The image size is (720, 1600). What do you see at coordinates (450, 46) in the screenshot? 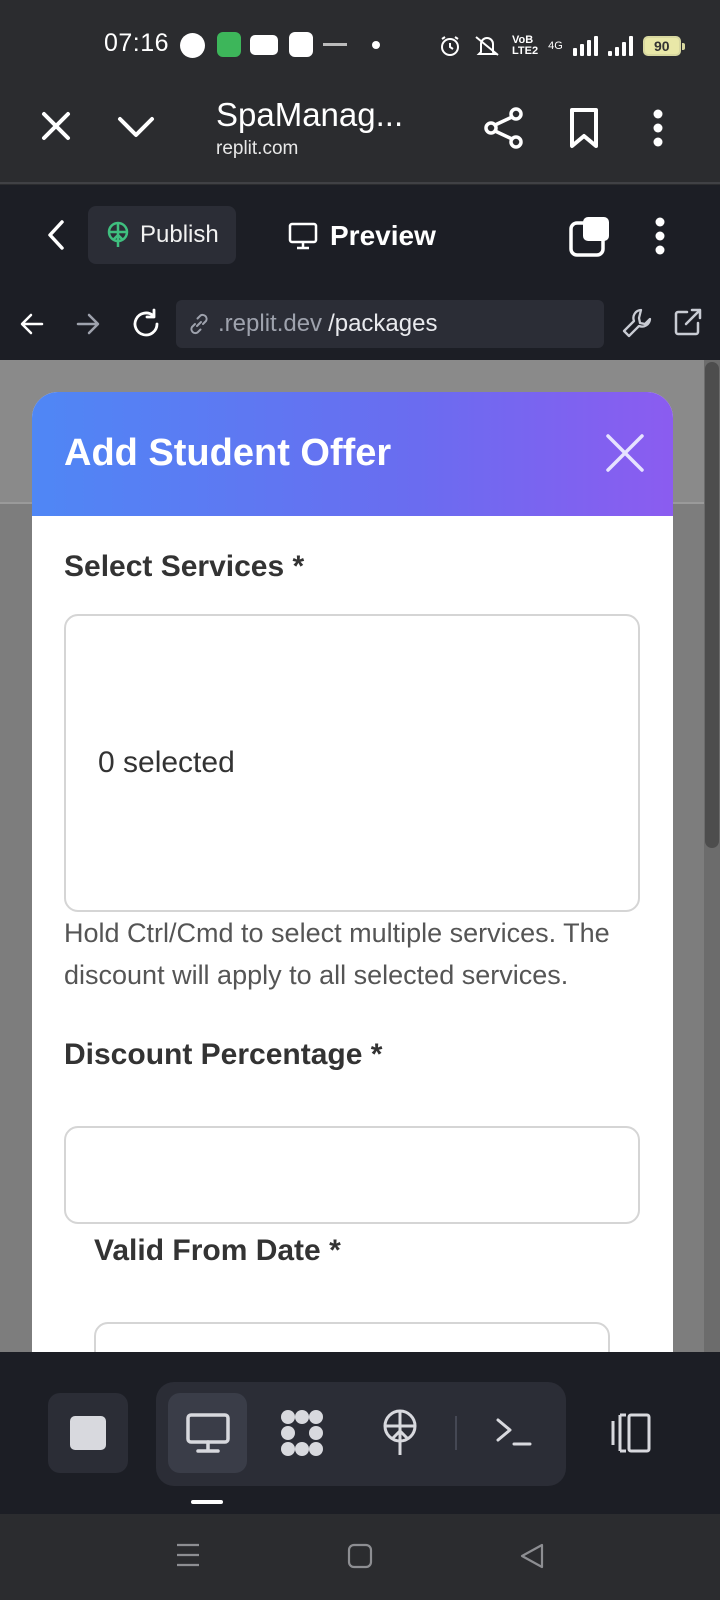
I see `alarm-icon` at bounding box center [450, 46].